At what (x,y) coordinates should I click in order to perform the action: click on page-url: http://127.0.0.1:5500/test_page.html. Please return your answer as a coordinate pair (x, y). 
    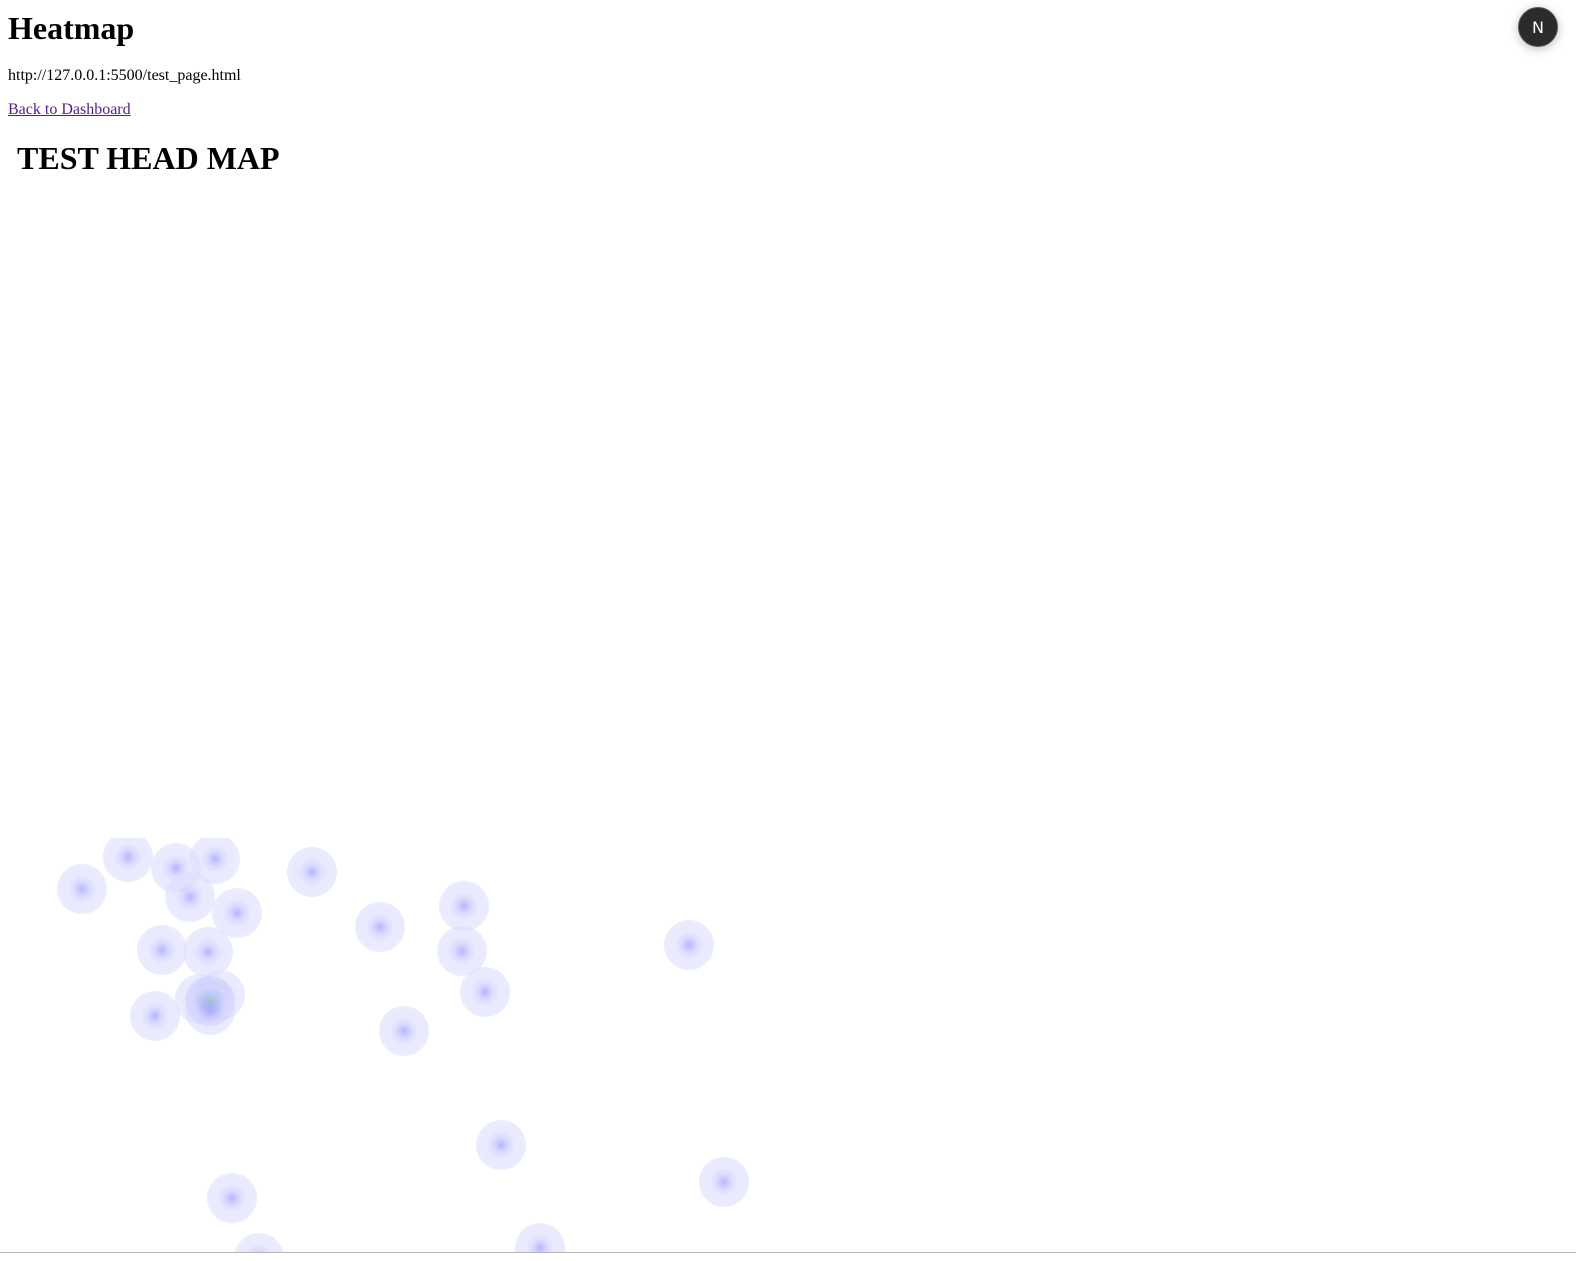
    Looking at the image, I should click on (124, 75).